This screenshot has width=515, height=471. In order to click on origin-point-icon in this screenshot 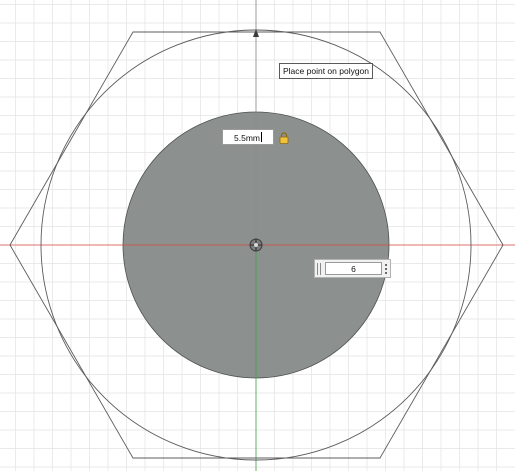, I will do `click(256, 245)`.